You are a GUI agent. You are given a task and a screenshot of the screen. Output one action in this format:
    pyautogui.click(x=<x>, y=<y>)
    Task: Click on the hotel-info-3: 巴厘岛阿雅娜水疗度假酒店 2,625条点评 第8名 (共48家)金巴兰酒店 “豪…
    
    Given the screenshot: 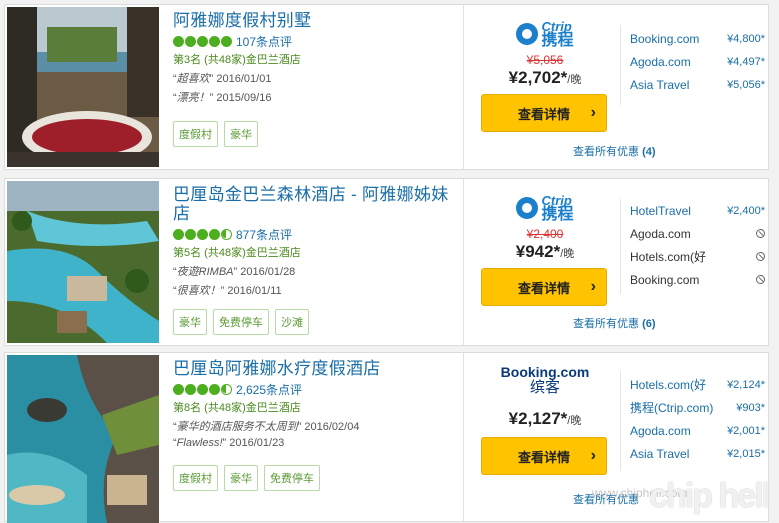 What is the action you would take?
    pyautogui.click(x=315, y=438)
    